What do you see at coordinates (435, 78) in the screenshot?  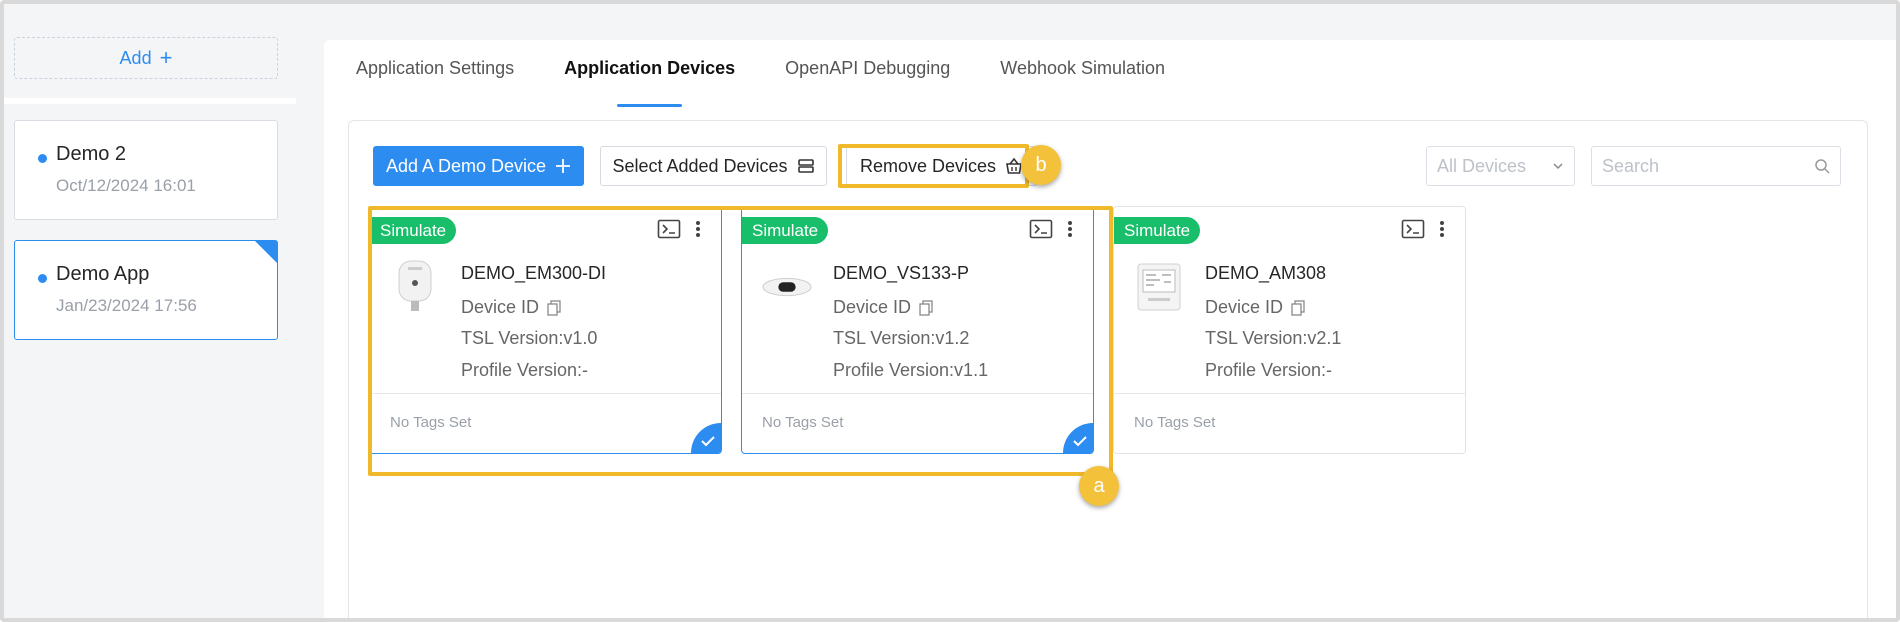 I see `tab-application-settings: Application Settings` at bounding box center [435, 78].